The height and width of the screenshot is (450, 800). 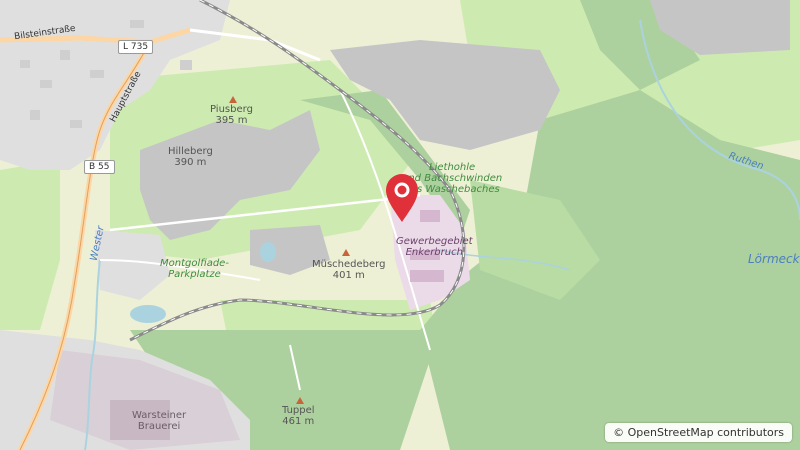 What do you see at coordinates (194, 269) in the screenshot?
I see `area-label-montgolfiade: Montgolfiade- Parkplatze` at bounding box center [194, 269].